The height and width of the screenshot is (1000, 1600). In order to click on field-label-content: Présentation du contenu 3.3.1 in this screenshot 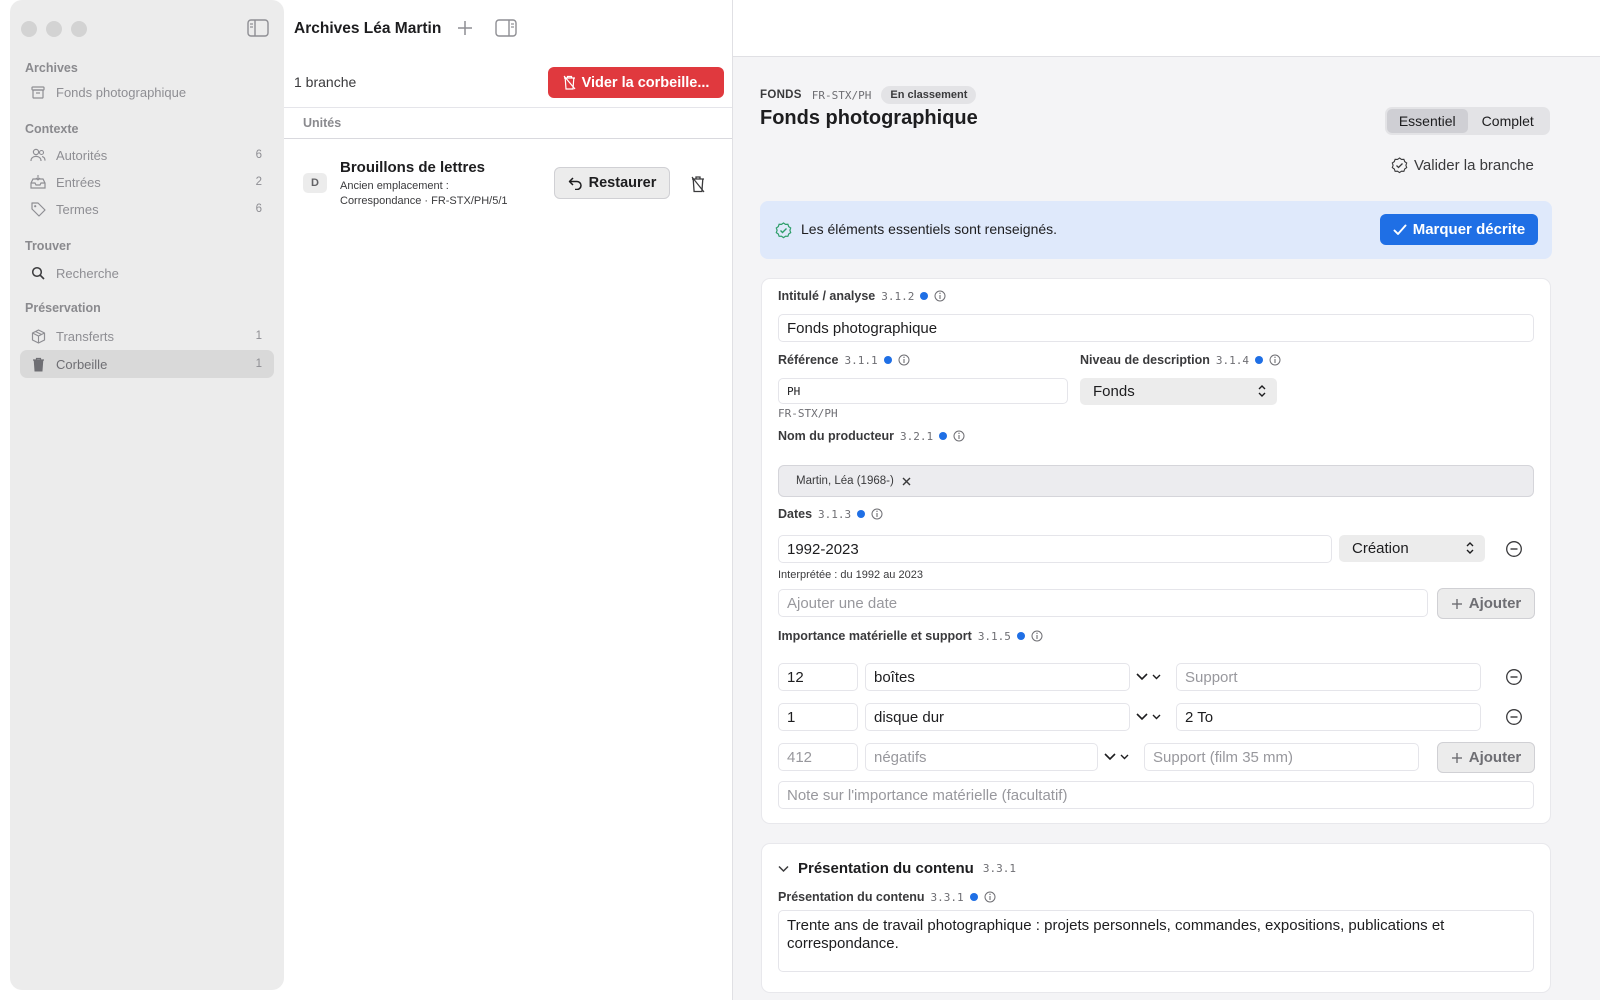, I will do `click(887, 897)`.